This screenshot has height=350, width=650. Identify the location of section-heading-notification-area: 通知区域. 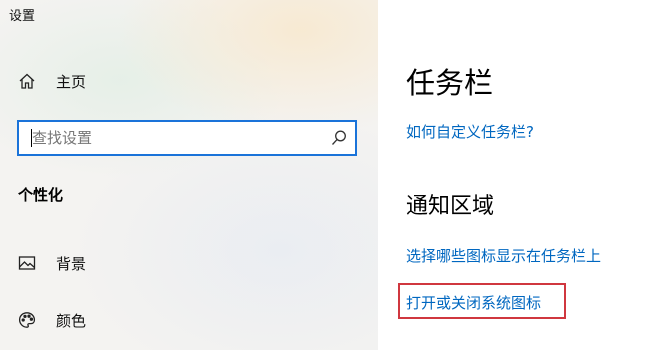
(450, 206).